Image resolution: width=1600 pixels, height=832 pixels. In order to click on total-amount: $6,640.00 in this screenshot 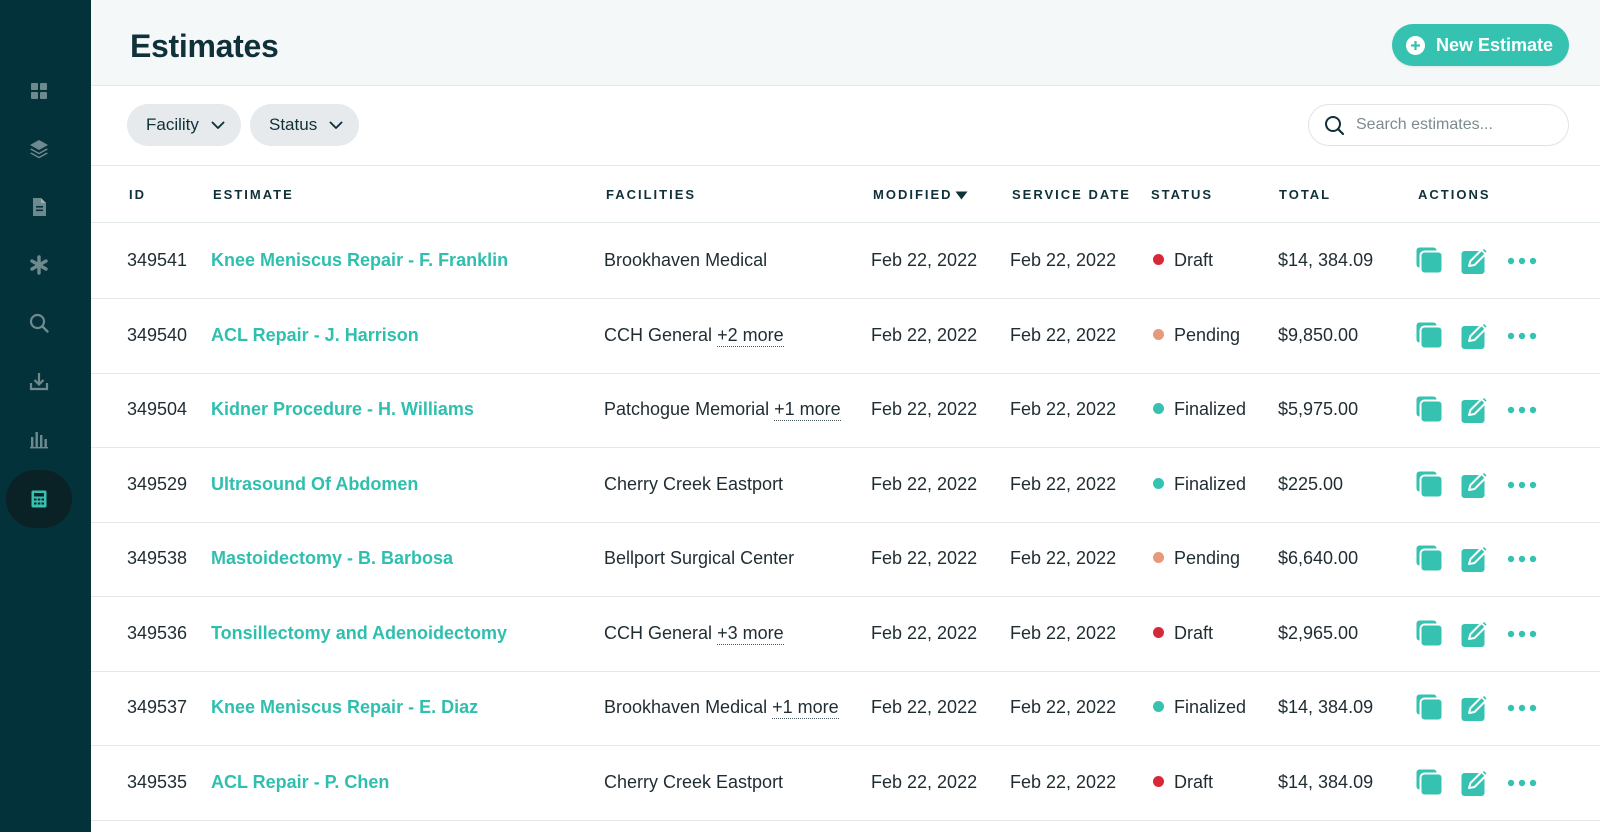, I will do `click(1318, 558)`.